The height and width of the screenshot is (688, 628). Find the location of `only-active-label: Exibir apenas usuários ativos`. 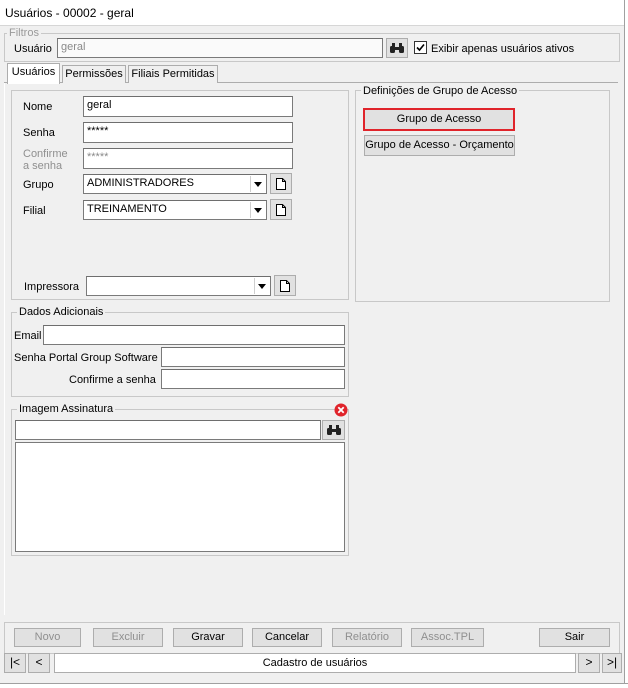

only-active-label: Exibir apenas usuários ativos is located at coordinates (503, 49).